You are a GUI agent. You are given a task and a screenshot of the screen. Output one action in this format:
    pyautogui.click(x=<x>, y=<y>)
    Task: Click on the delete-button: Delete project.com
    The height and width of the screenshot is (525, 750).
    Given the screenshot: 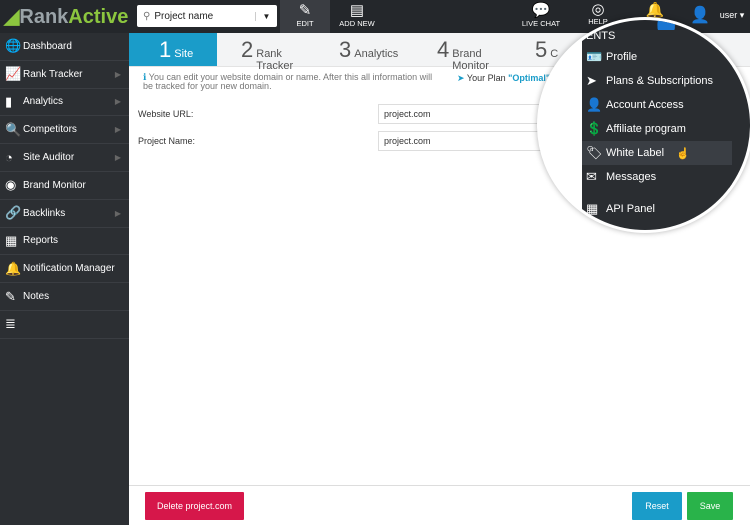 What is the action you would take?
    pyautogui.click(x=194, y=506)
    